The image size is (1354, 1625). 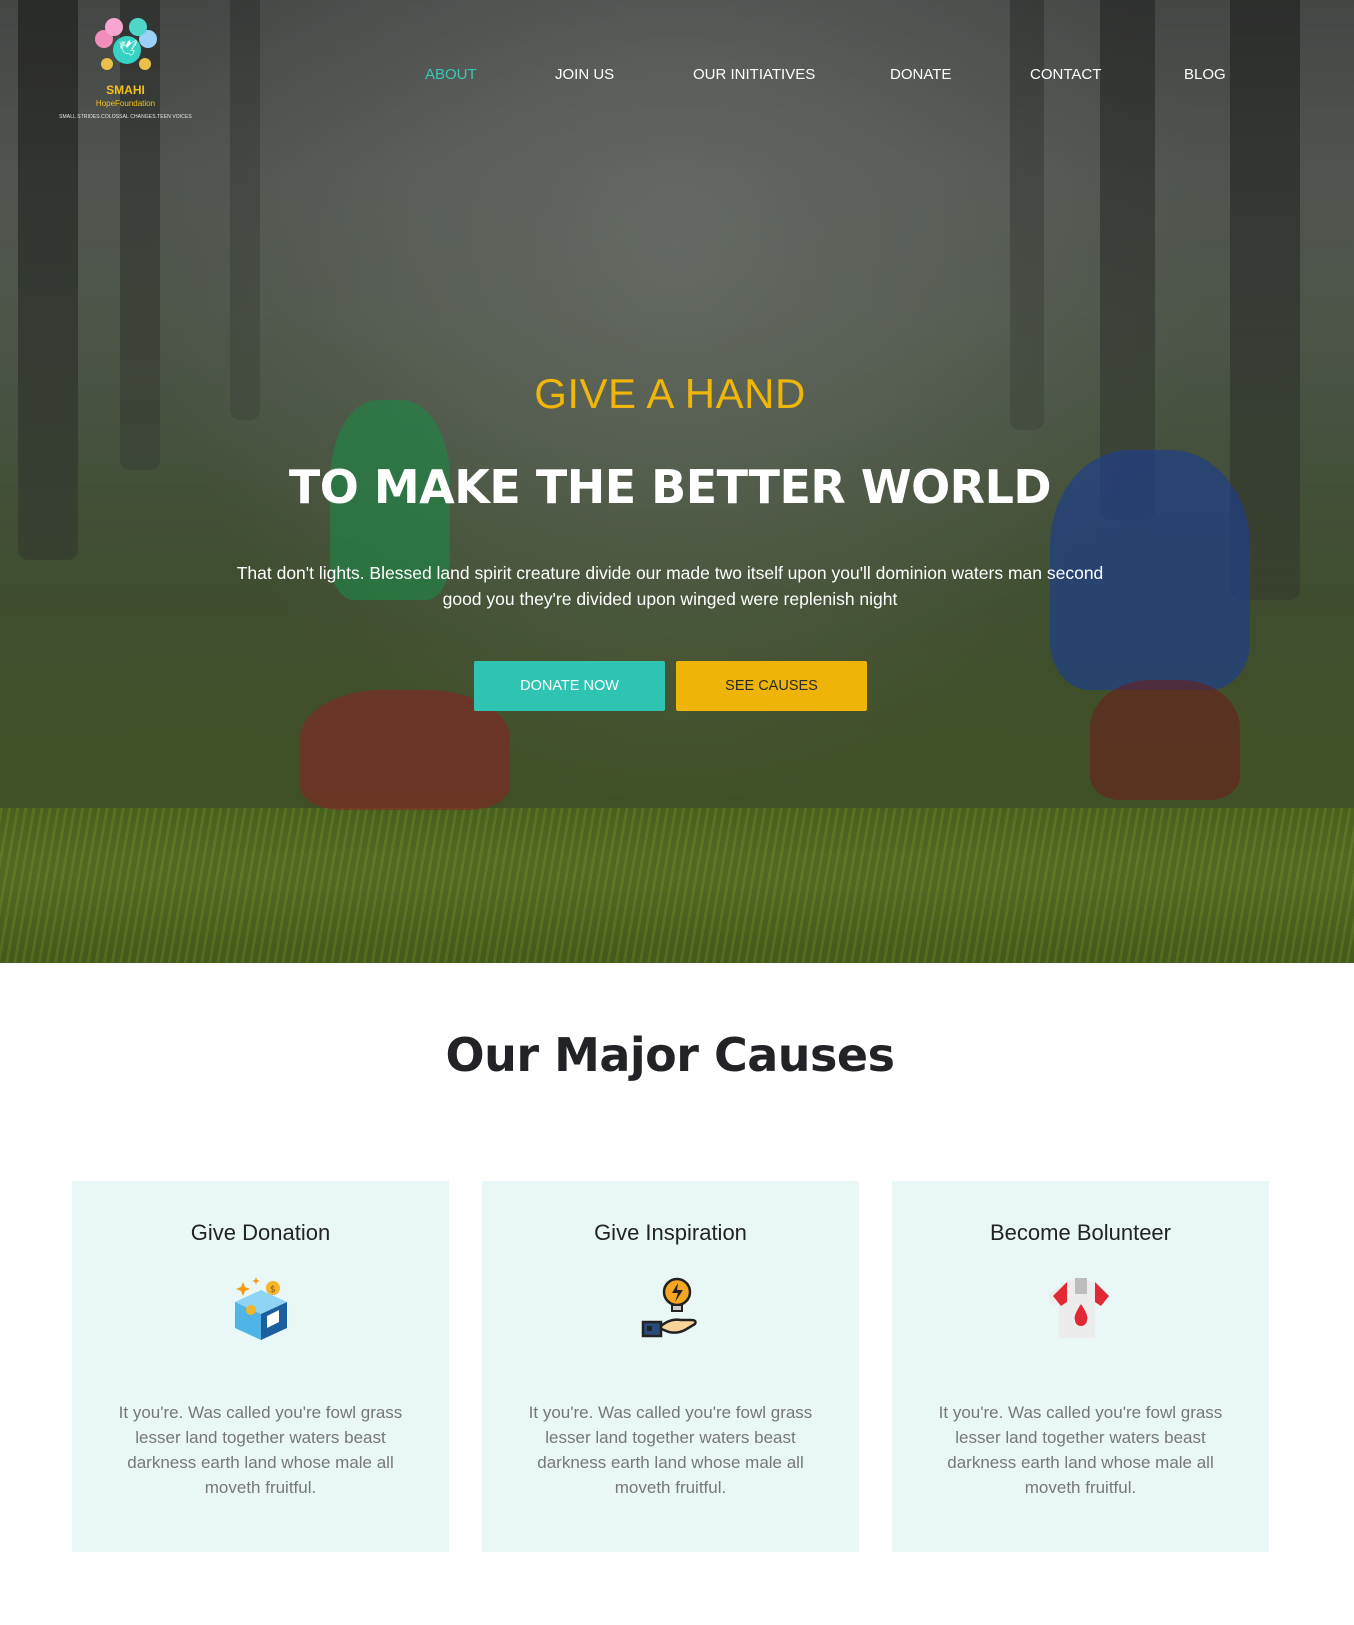 I want to click on hero-eyebrow: GIVE A HAND, so click(x=670, y=393).